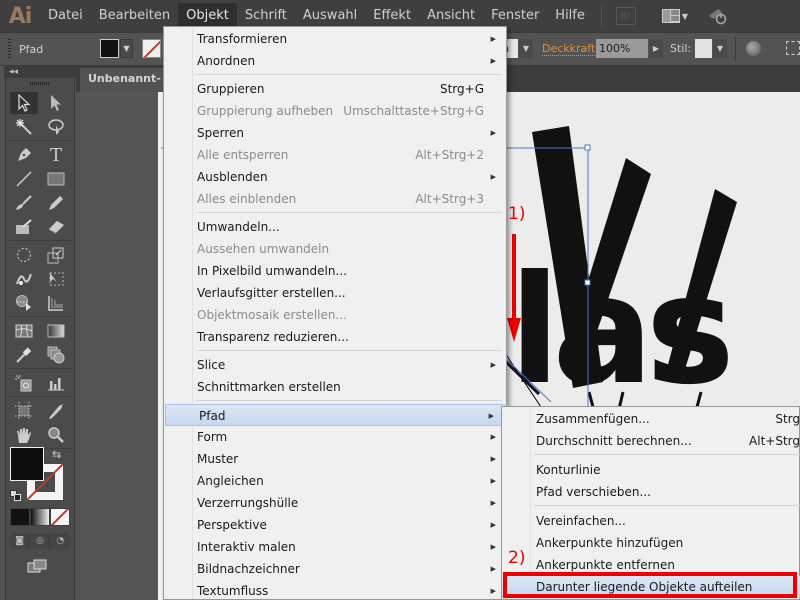 Image resolution: width=800 pixels, height=600 pixels. What do you see at coordinates (24, 179) in the screenshot?
I see `line-segment-tool-icon` at bounding box center [24, 179].